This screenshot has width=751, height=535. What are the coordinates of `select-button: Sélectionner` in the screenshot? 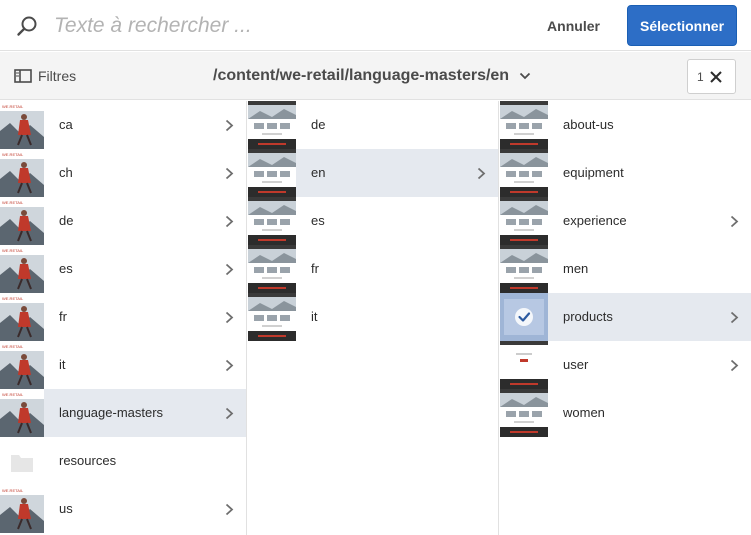 It's located at (682, 25).